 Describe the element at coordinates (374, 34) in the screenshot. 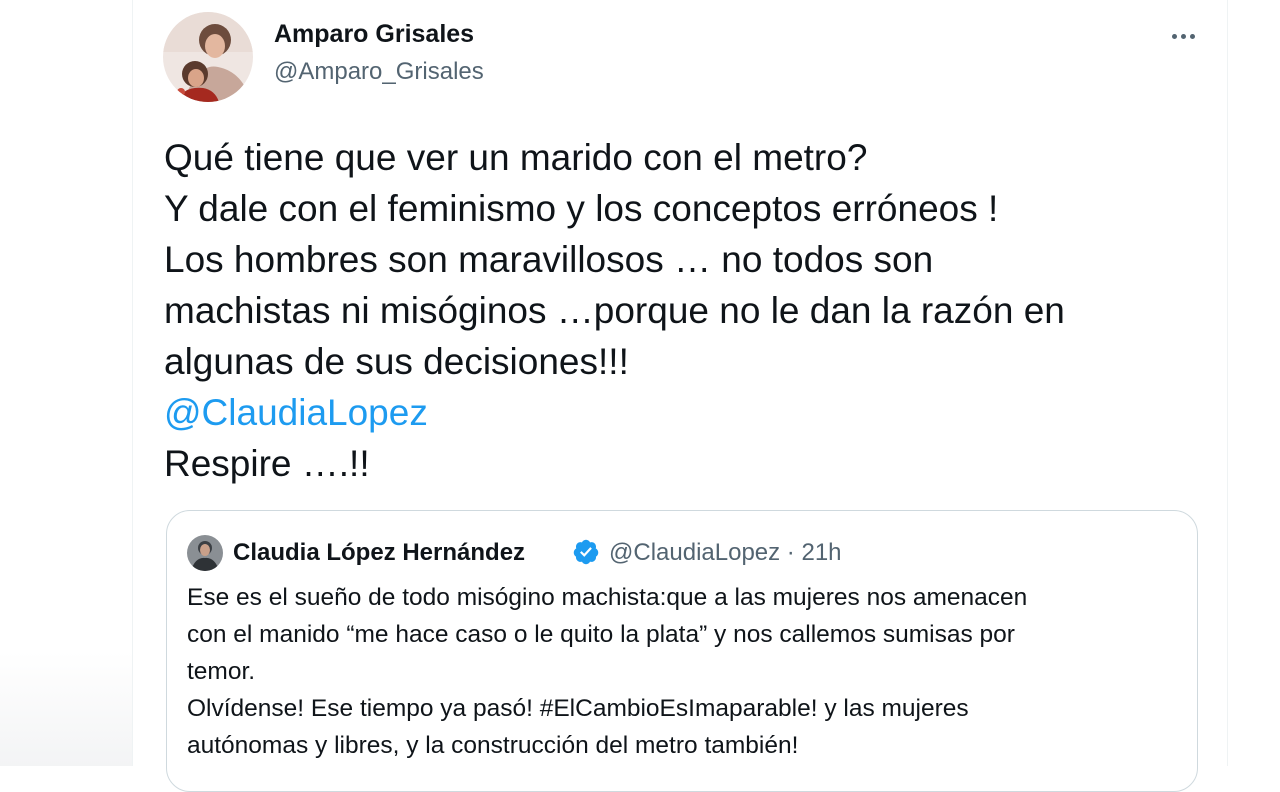

I see `author-name: Amparo Grisales` at that location.